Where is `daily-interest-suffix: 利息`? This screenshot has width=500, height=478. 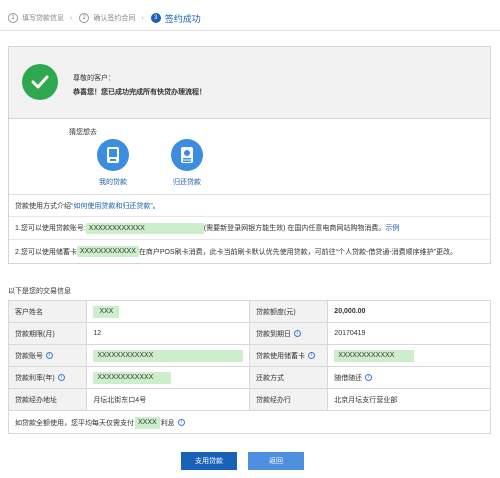 daily-interest-suffix: 利息 is located at coordinates (167, 423).